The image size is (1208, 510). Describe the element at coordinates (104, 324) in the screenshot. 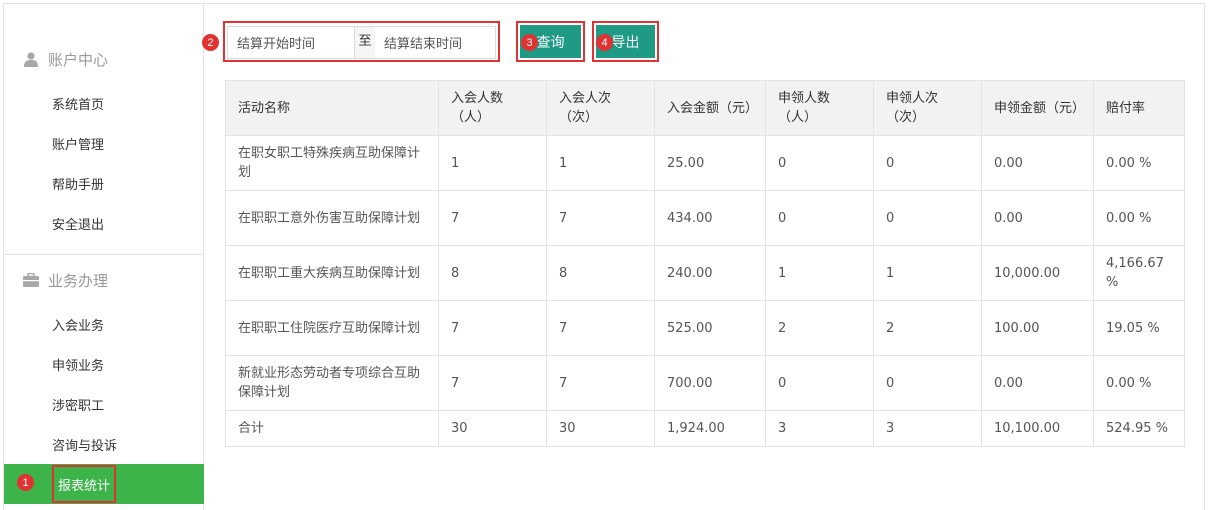

I see `sidebar-item-membership: 入会业务` at that location.